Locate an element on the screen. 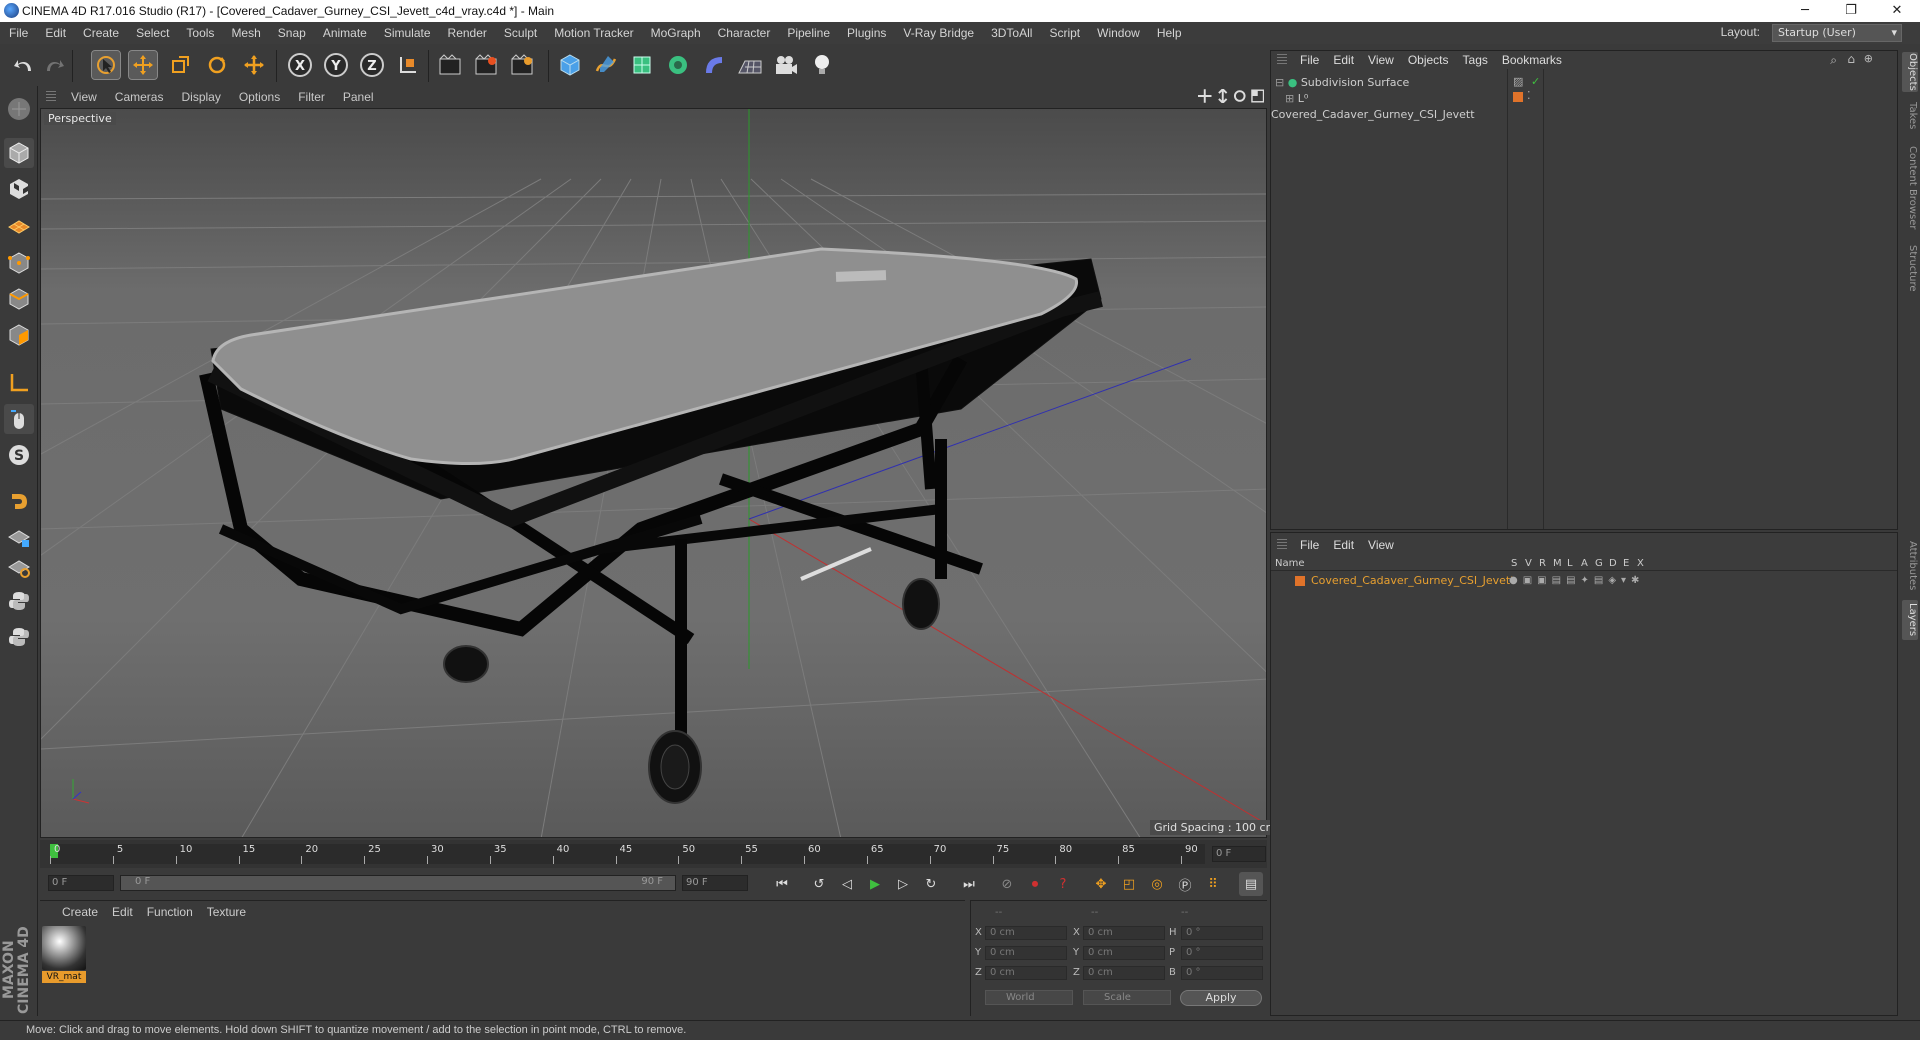 Image resolution: width=1920 pixels, height=1040 pixels. key-position-icon: ✥ is located at coordinates (1101, 884).